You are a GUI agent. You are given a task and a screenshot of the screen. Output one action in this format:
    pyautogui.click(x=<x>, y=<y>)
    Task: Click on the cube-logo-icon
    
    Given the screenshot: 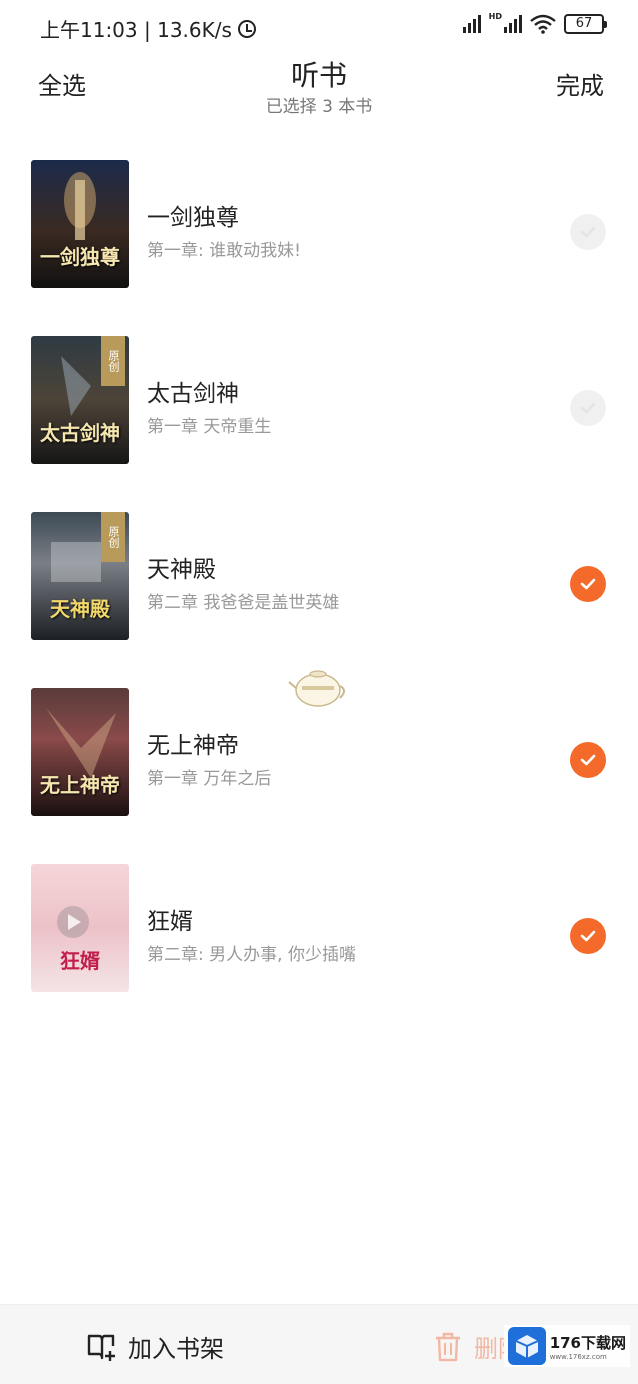 What is the action you would take?
    pyautogui.click(x=526, y=1346)
    